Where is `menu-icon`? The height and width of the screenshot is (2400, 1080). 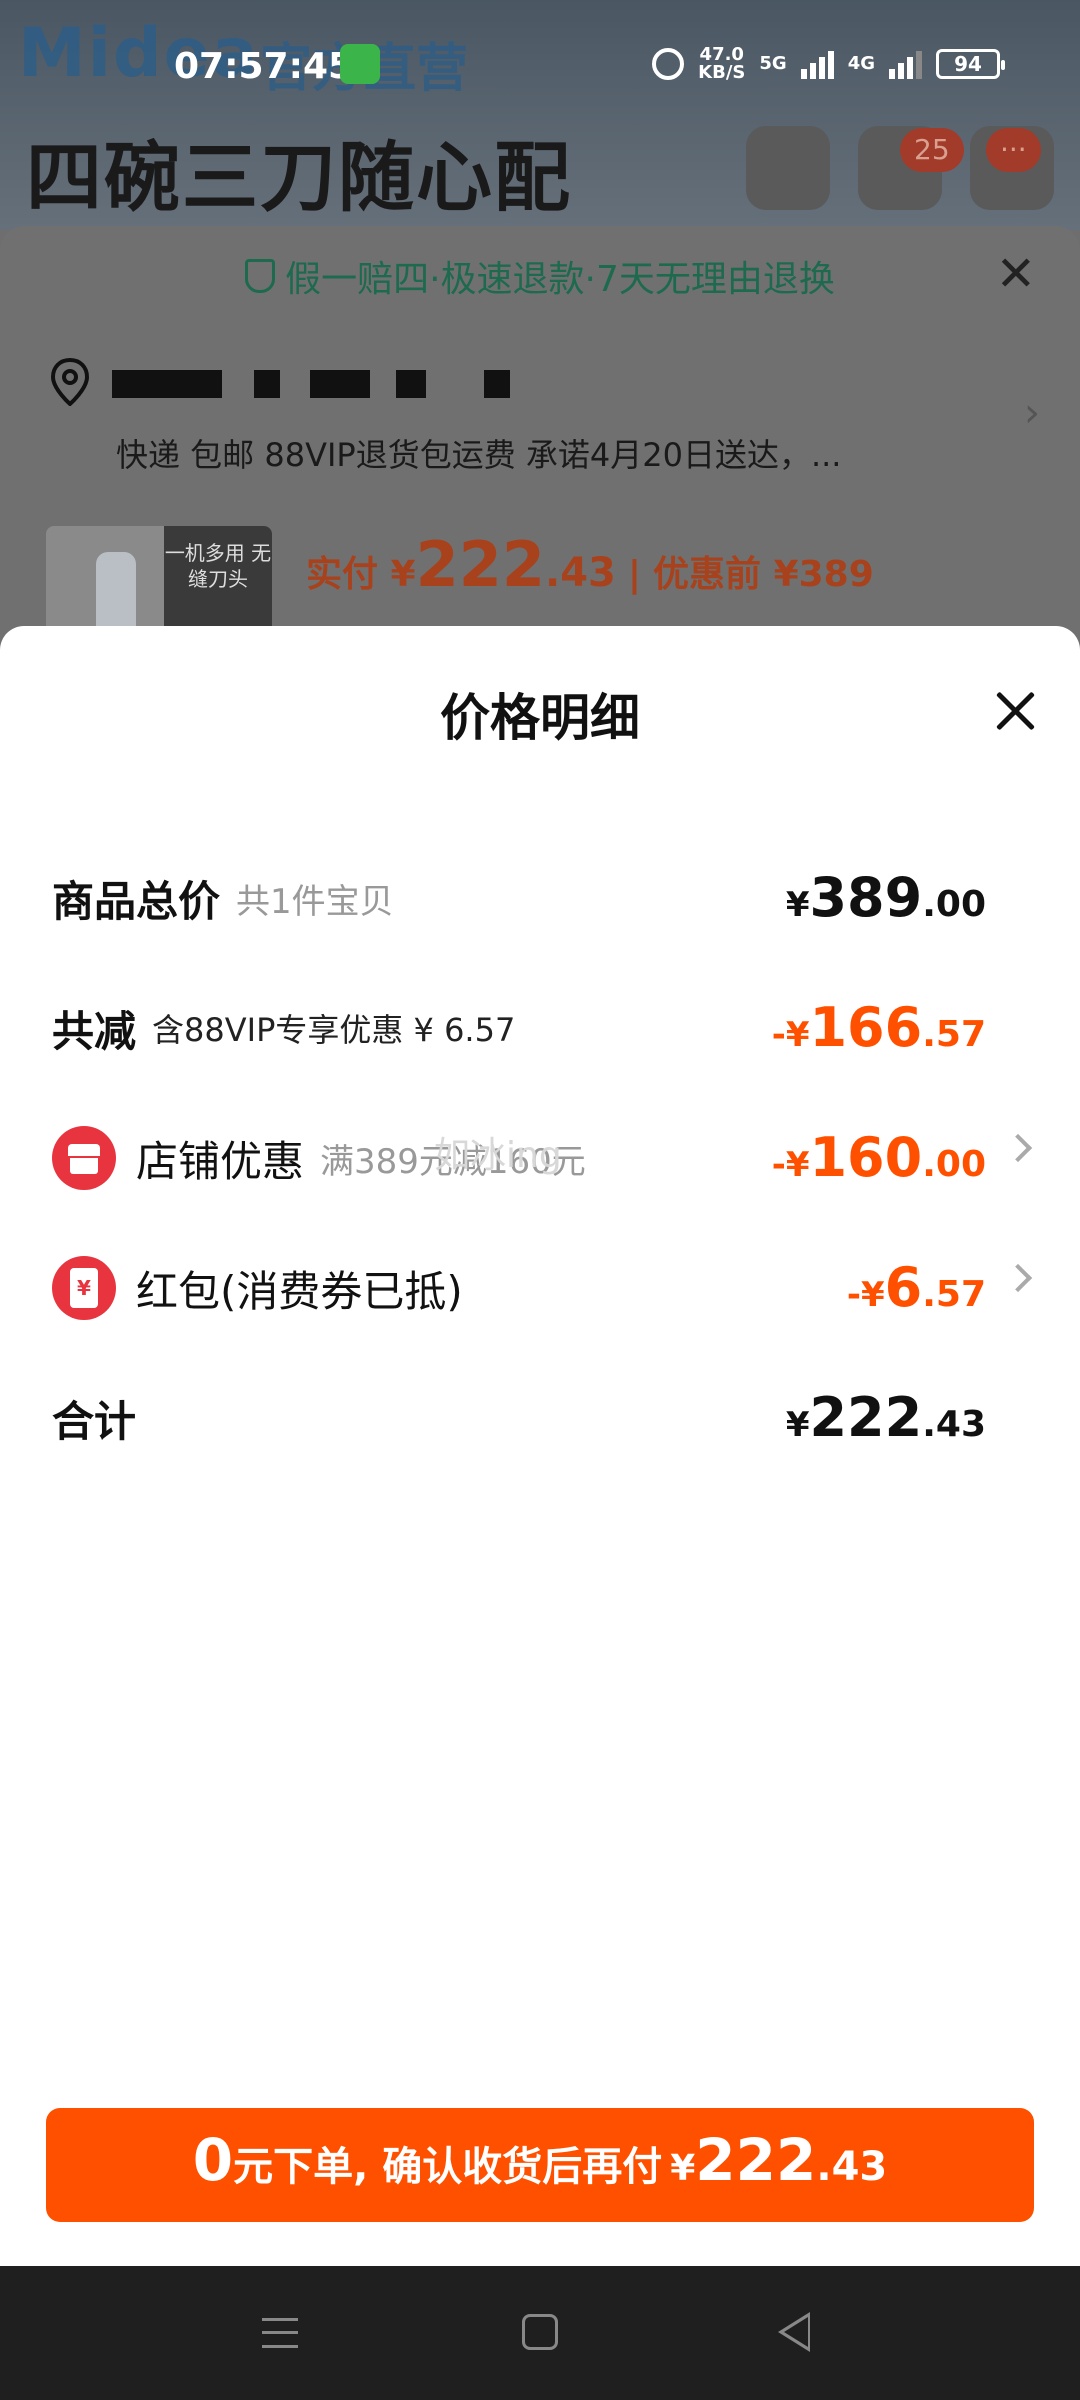 menu-icon is located at coordinates (280, 2333).